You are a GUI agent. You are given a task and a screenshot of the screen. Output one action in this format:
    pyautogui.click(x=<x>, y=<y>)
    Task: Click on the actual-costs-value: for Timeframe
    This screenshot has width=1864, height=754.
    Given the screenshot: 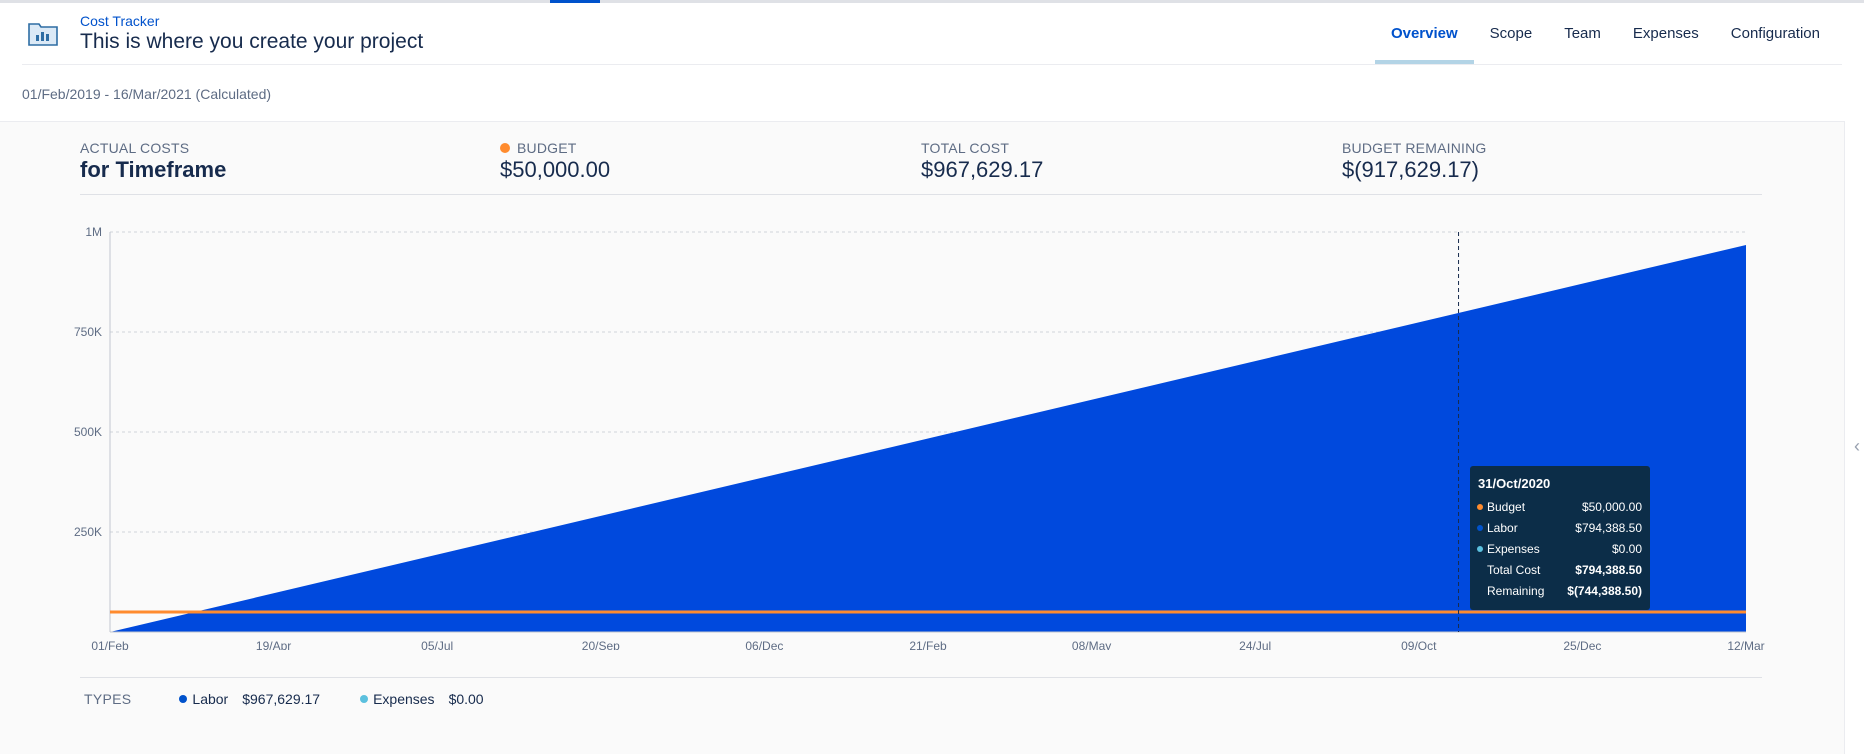 What is the action you would take?
    pyautogui.click(x=153, y=169)
    